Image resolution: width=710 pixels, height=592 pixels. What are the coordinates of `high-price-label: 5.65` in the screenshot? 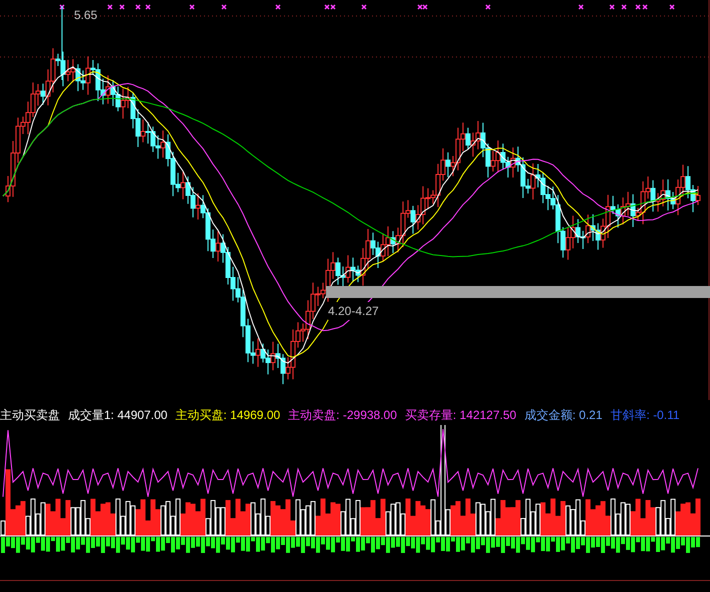 It's located at (86, 15).